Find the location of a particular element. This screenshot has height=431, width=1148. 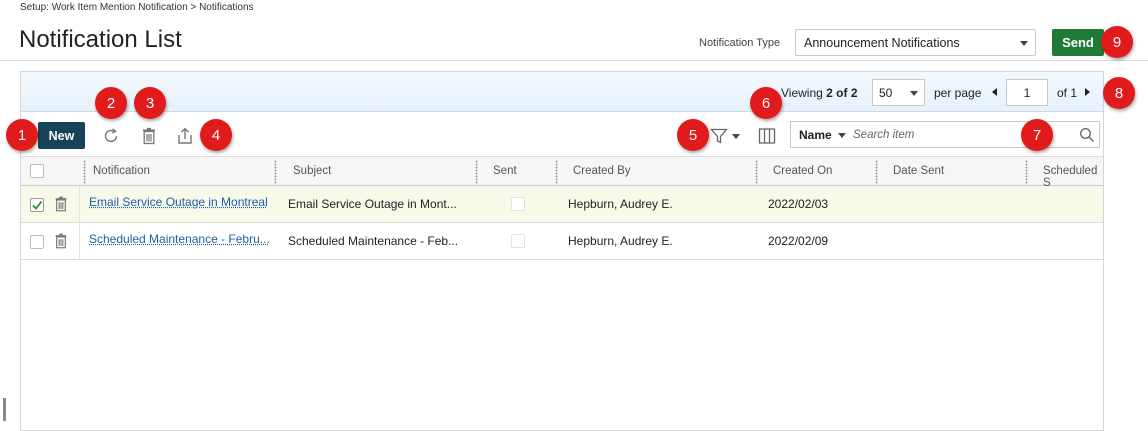

viewing-count: 2 of 2 is located at coordinates (841, 93).